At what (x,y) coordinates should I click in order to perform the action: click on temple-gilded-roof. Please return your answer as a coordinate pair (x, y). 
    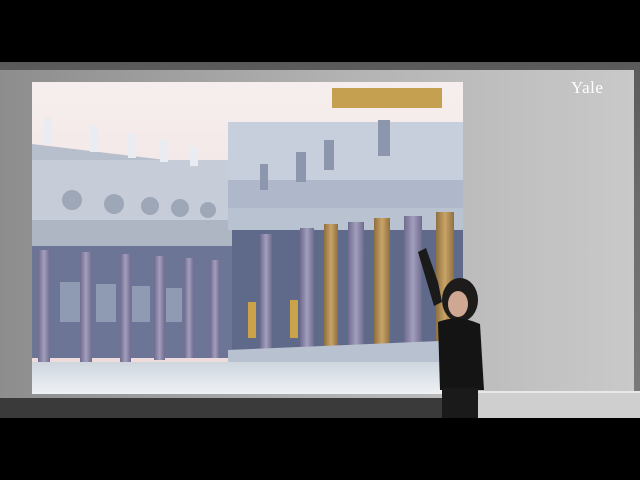
    Looking at the image, I should click on (387, 98).